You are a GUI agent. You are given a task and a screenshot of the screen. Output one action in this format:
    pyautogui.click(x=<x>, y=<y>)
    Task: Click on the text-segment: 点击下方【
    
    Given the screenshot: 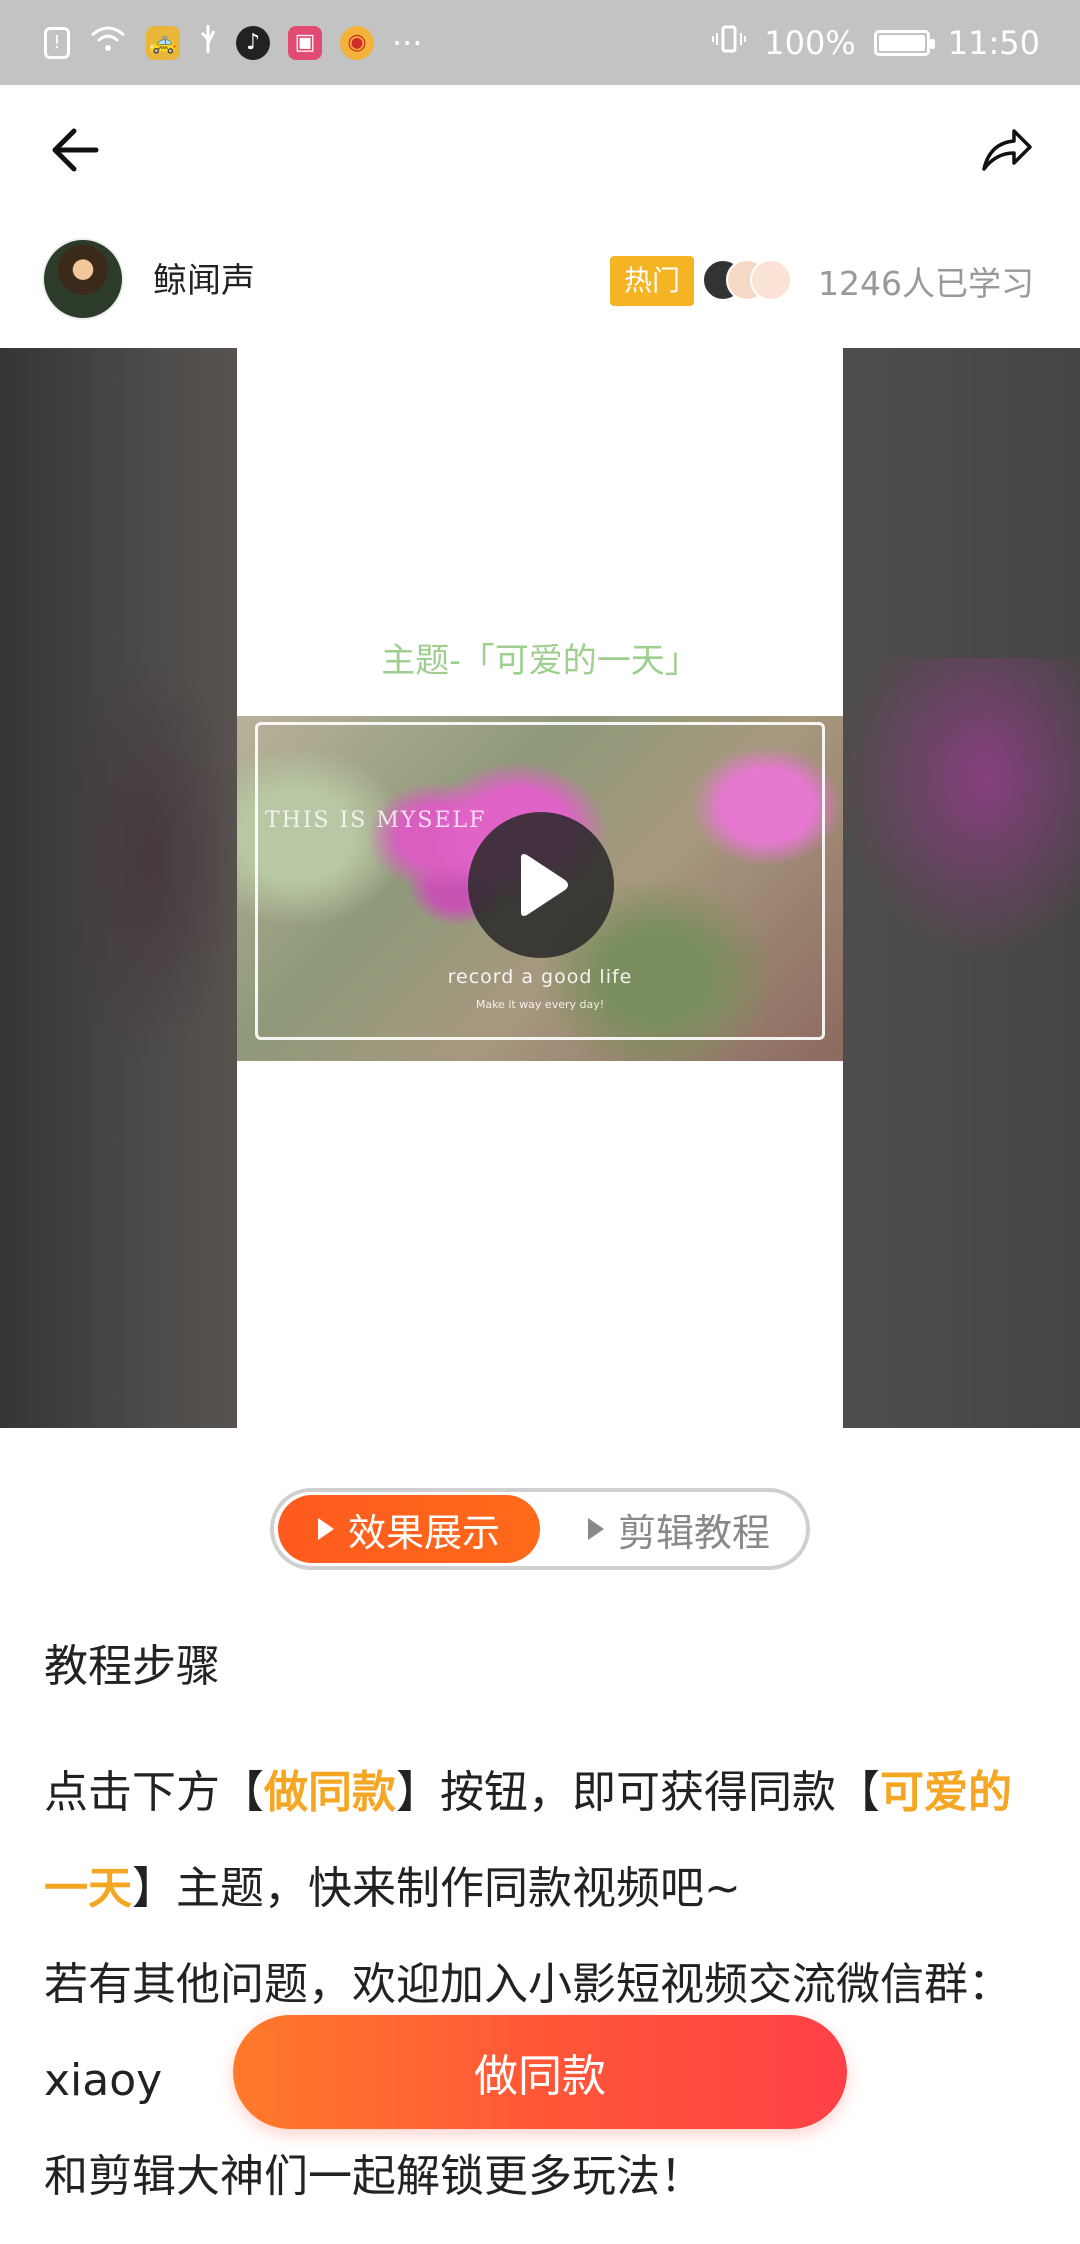 What is the action you would take?
    pyautogui.click(x=154, y=1792)
    